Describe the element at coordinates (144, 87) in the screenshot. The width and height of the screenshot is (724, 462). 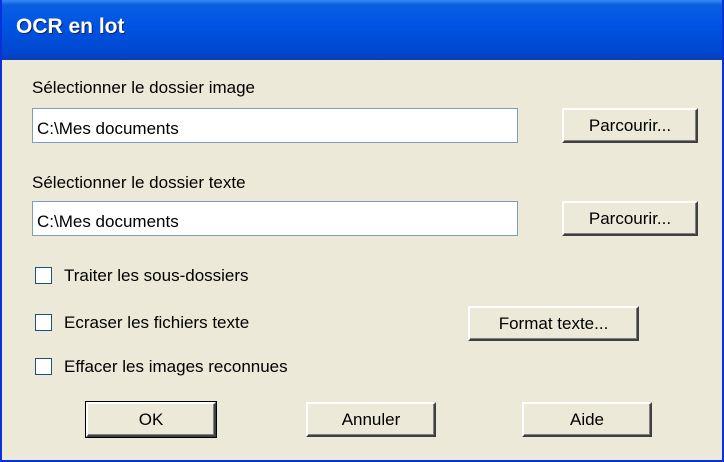
I see `image-folder-label: Sélectionner le dossier image` at that location.